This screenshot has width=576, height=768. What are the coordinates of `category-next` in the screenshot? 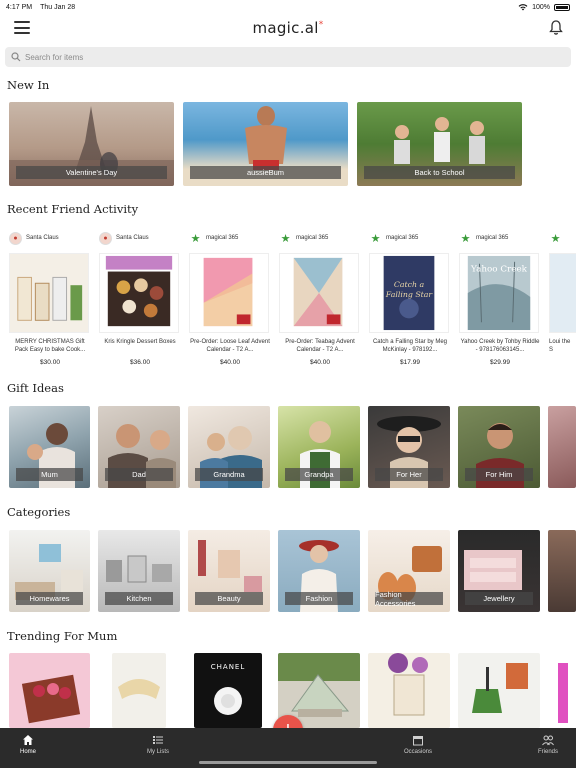 It's located at (562, 571).